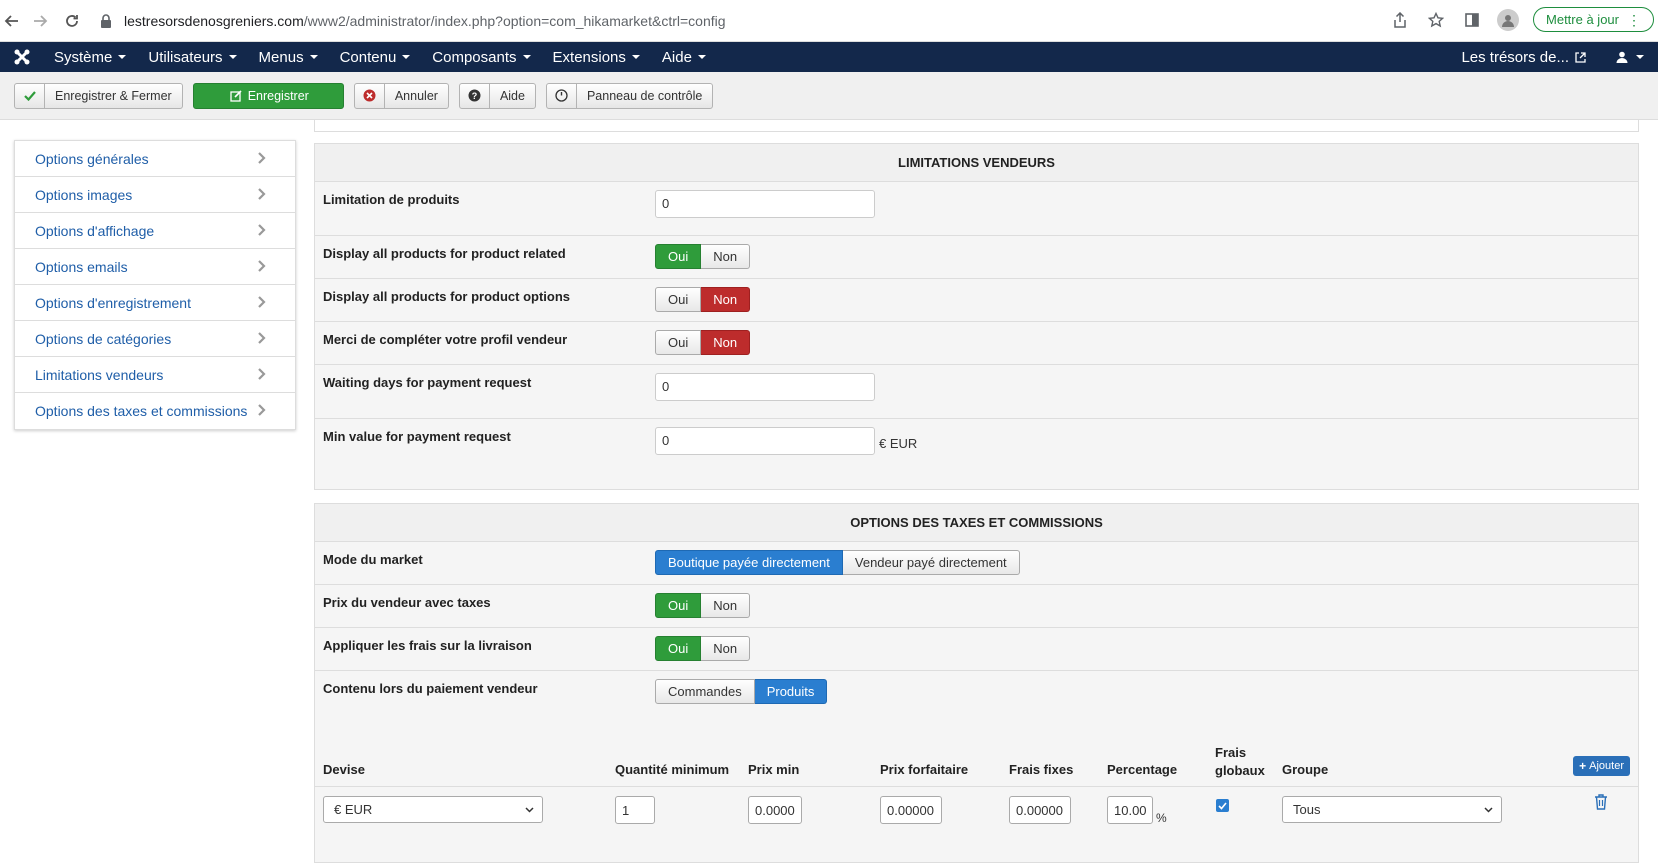  What do you see at coordinates (1040, 810) in the screenshot?
I see `fixed-fees-input: 0.00000` at bounding box center [1040, 810].